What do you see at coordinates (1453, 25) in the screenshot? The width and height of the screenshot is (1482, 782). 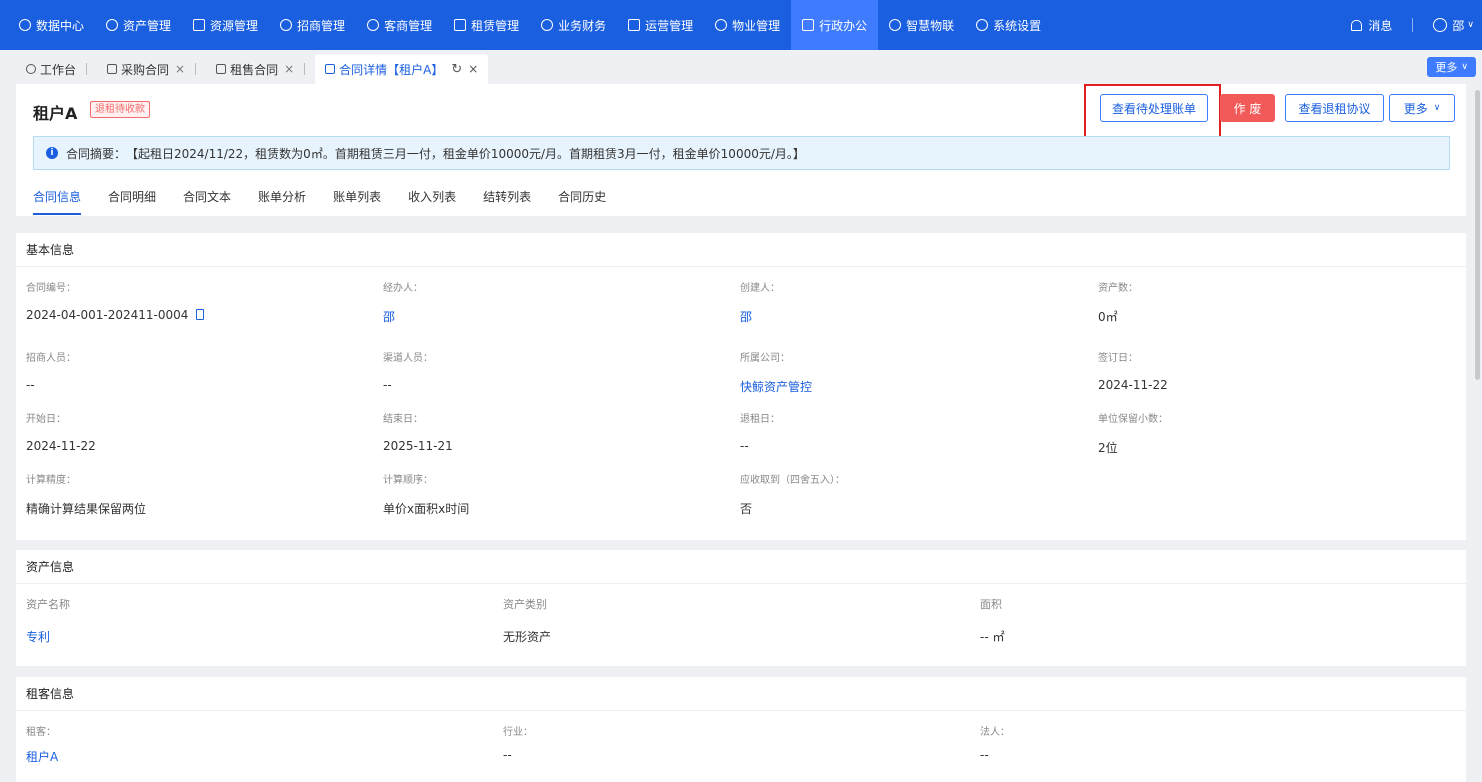 I see `user-menu: 邵 ∨` at bounding box center [1453, 25].